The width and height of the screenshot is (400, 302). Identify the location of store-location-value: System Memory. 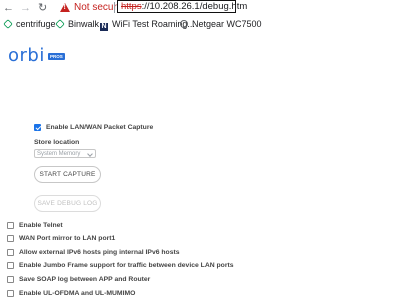
(59, 154).